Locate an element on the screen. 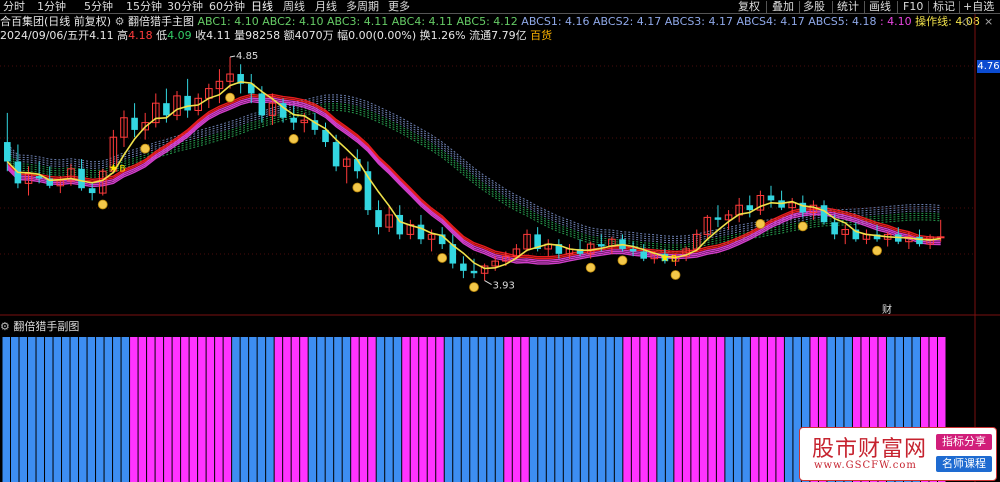  high-pointer is located at coordinates (232, 56).